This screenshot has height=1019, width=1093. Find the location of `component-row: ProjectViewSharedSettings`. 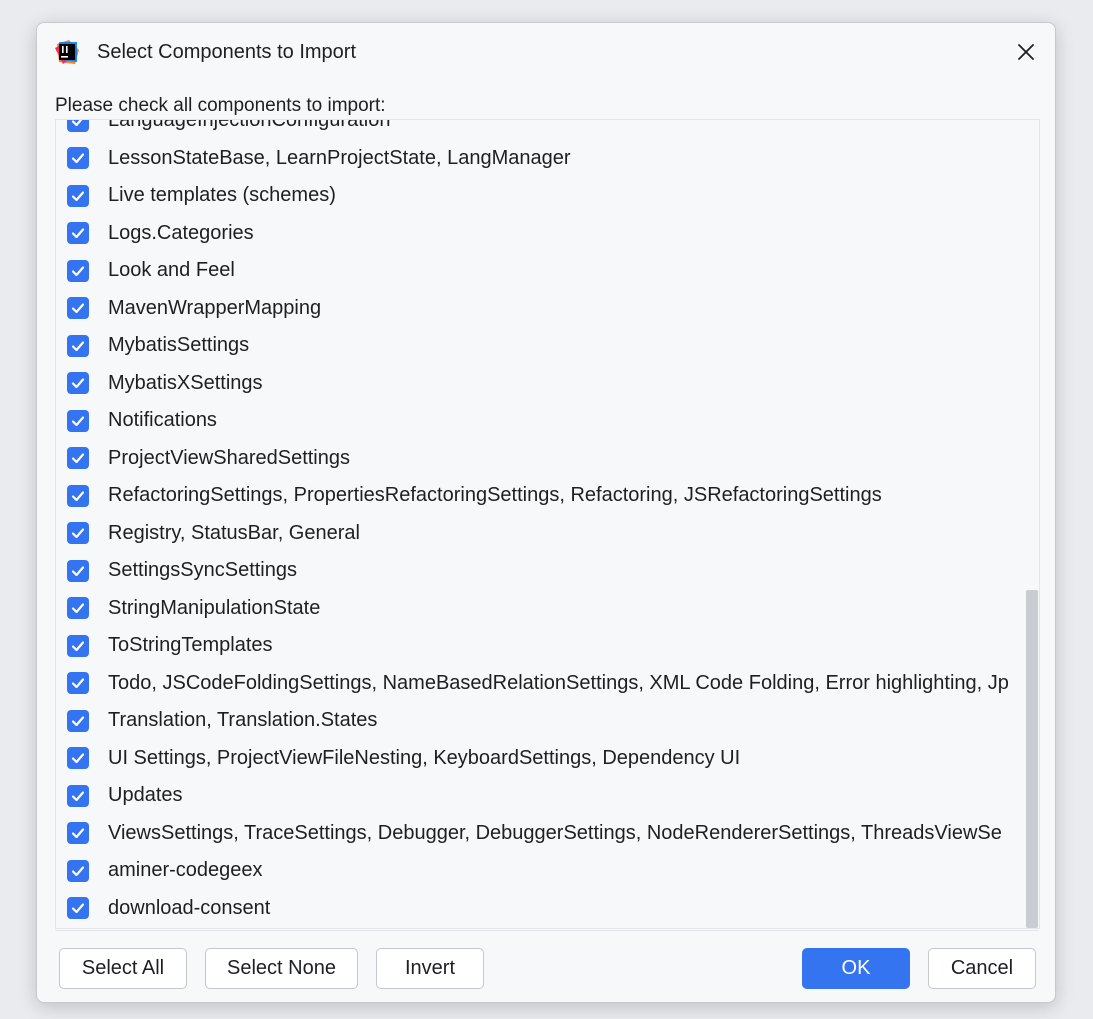

component-row: ProjectViewSharedSettings is located at coordinates (539, 459).